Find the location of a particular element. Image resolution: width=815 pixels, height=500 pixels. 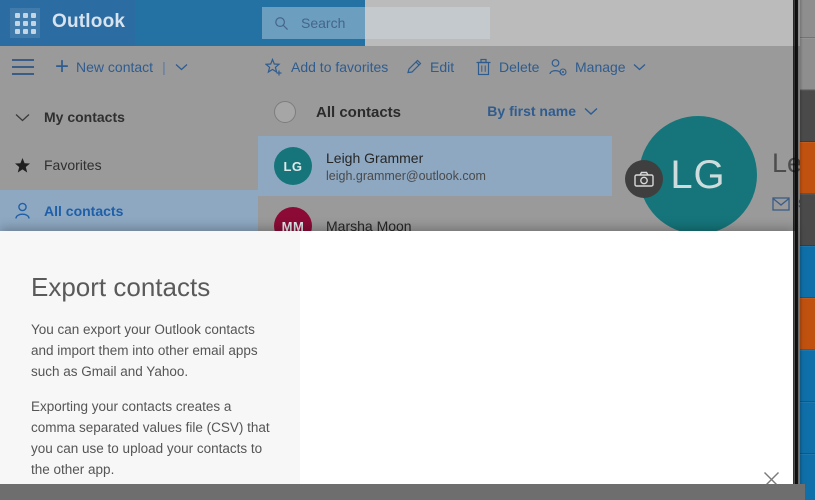

person-gear-icon is located at coordinates (558, 67).